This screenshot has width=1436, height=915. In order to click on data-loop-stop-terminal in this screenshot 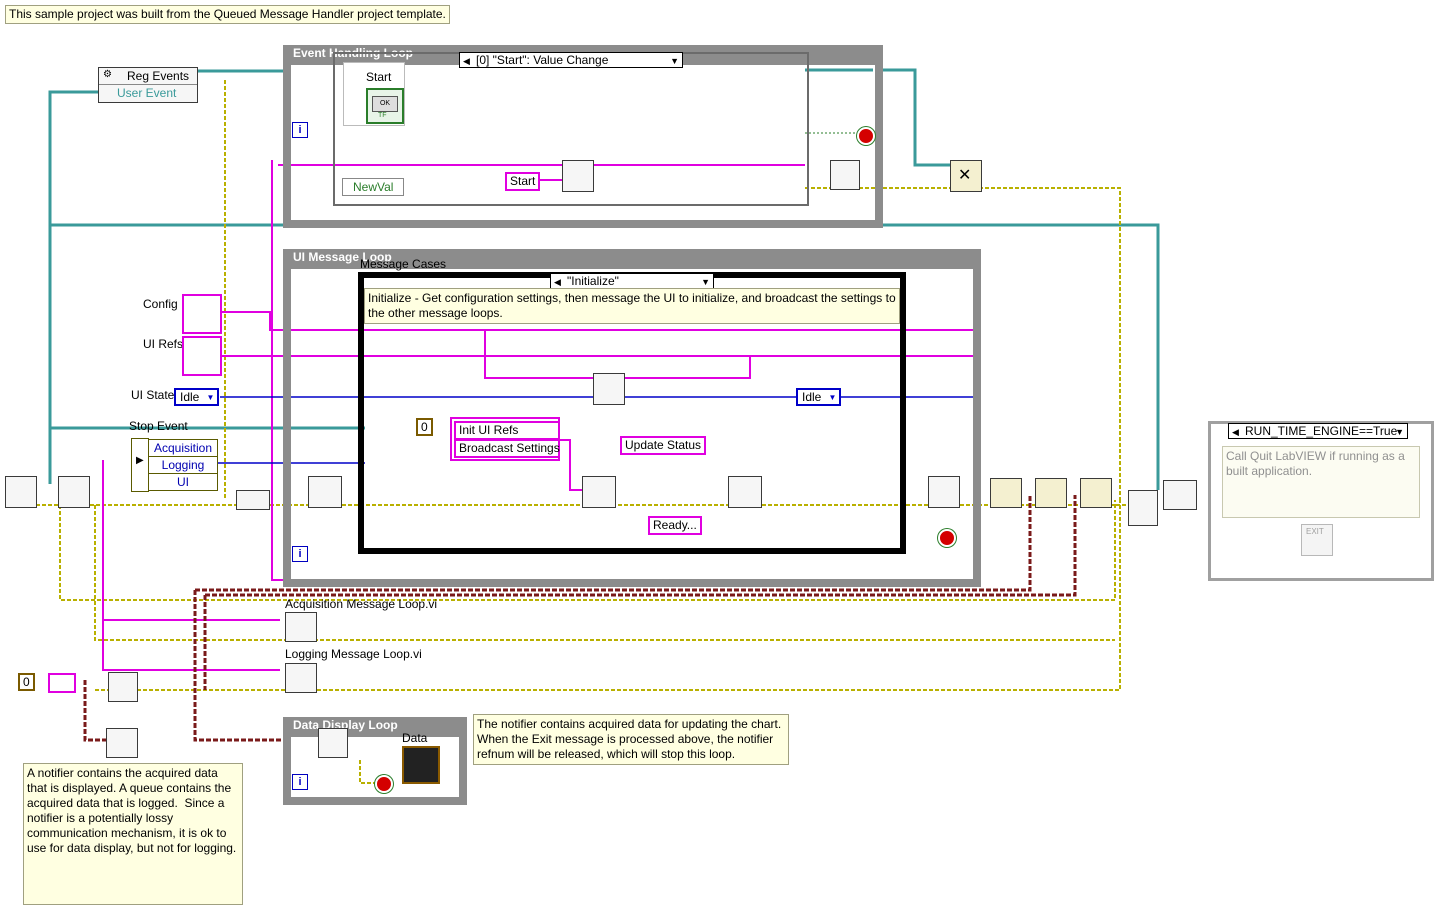, I will do `click(384, 784)`.